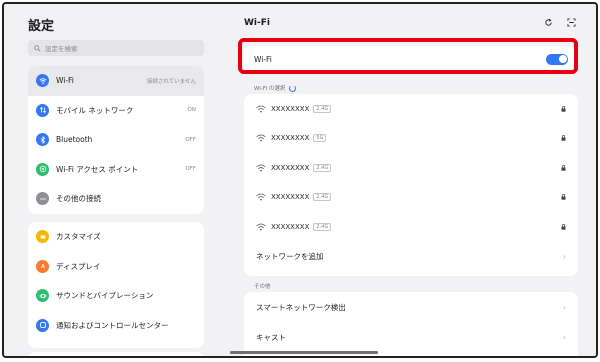  What do you see at coordinates (171, 81) in the screenshot?
I see `sidebar-item-status: 接続されていません` at bounding box center [171, 81].